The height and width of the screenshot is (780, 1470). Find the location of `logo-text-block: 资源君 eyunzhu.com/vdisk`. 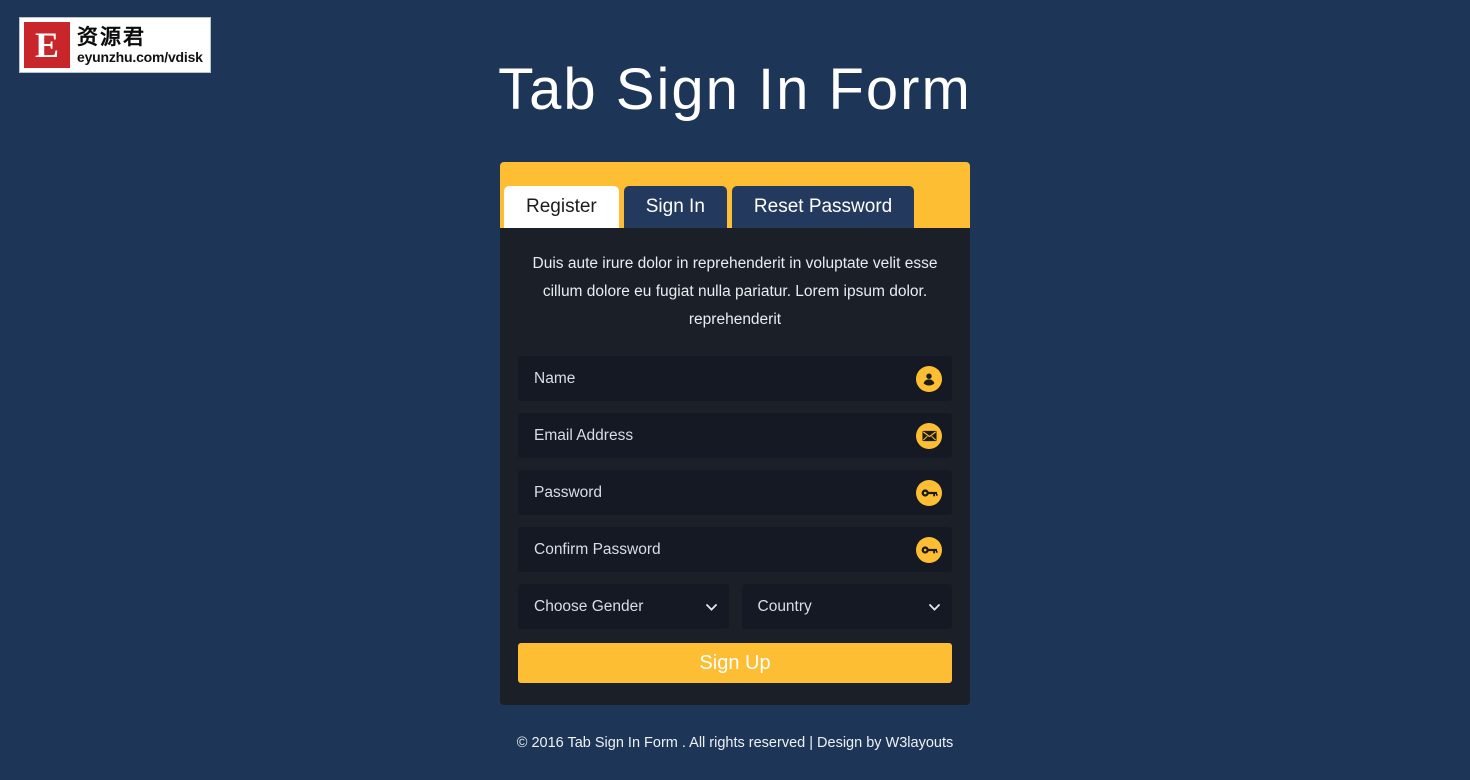

logo-text-block: 资源君 eyunzhu.com/vdisk is located at coordinates (140, 45).